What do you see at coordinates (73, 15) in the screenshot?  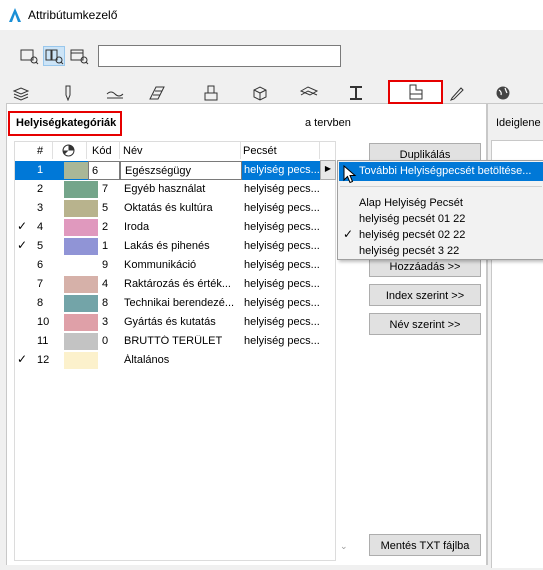 I see `window-title: Attribútumkezelő` at bounding box center [73, 15].